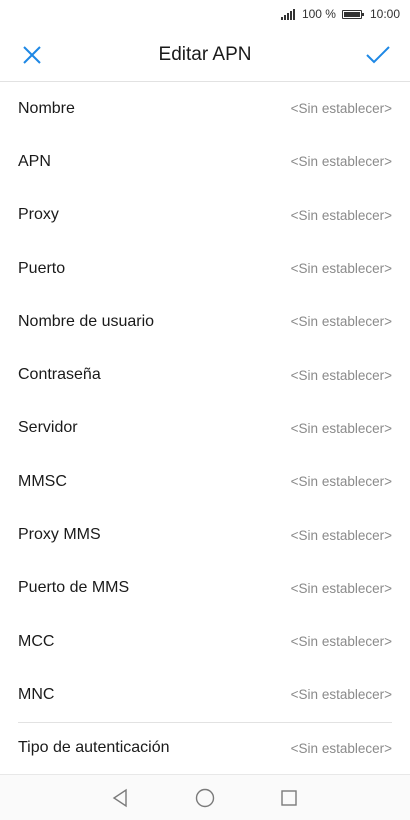  What do you see at coordinates (36, 641) in the screenshot?
I see `field-label: MCC` at bounding box center [36, 641].